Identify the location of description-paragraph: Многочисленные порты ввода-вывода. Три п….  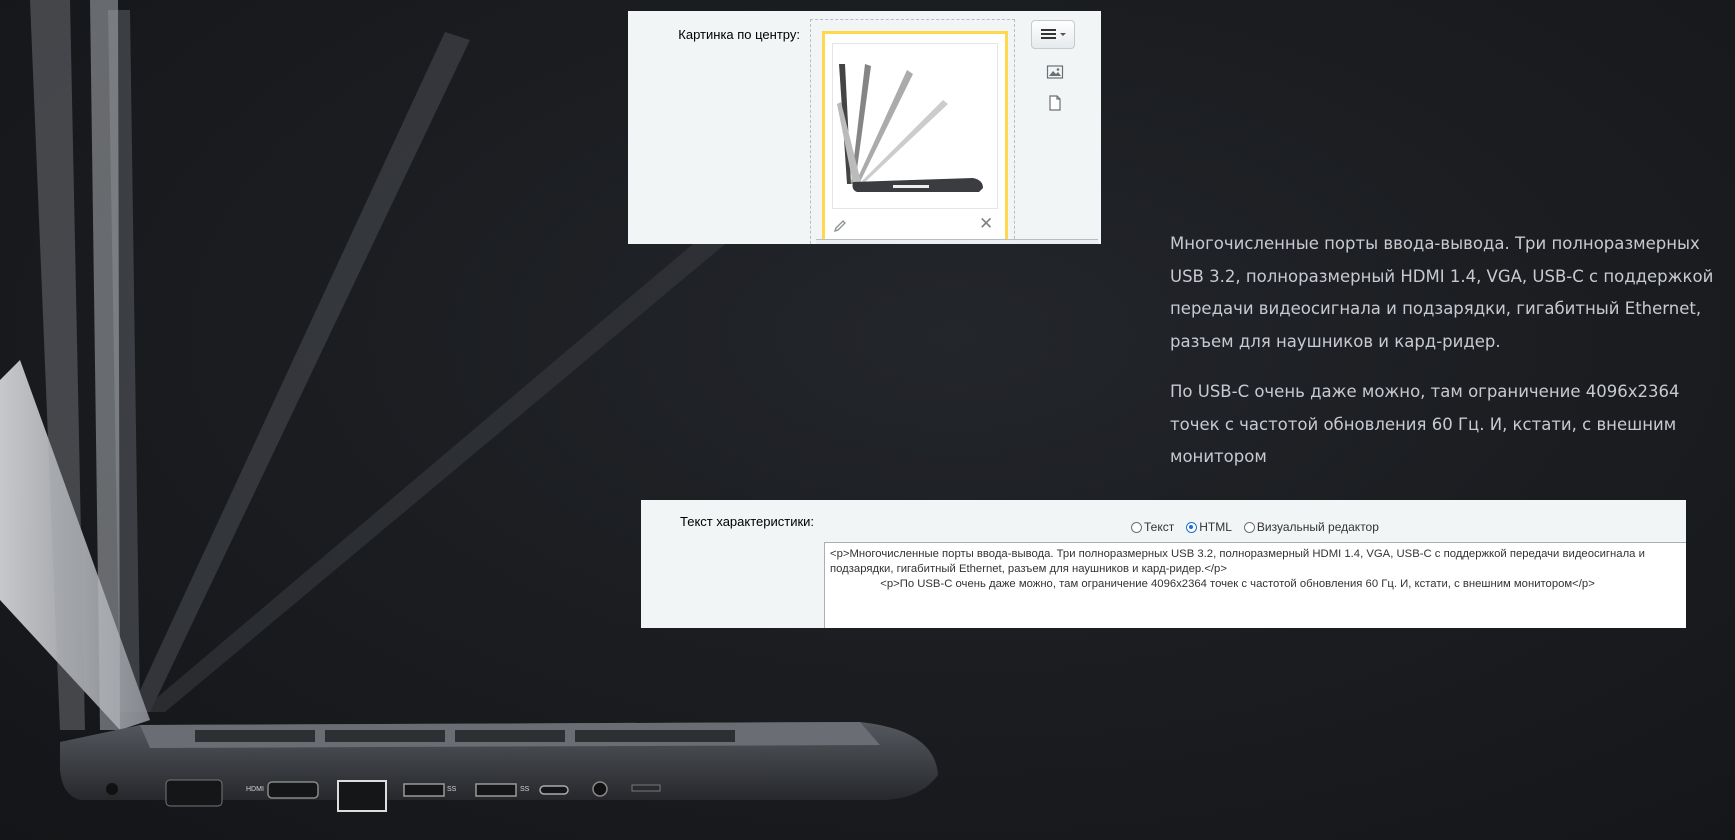
(1442, 292).